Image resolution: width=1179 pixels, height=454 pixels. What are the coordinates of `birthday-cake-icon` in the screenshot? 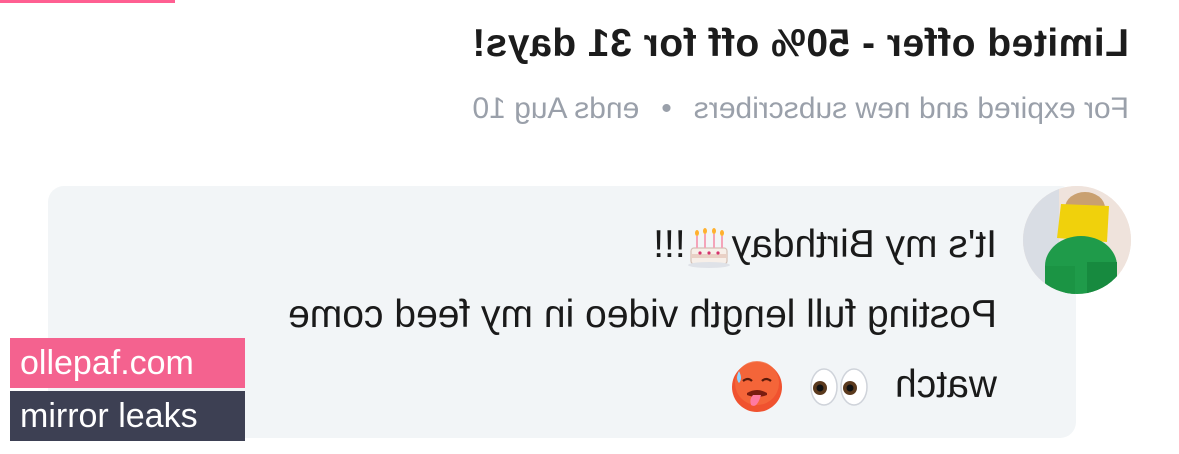 It's located at (709, 247).